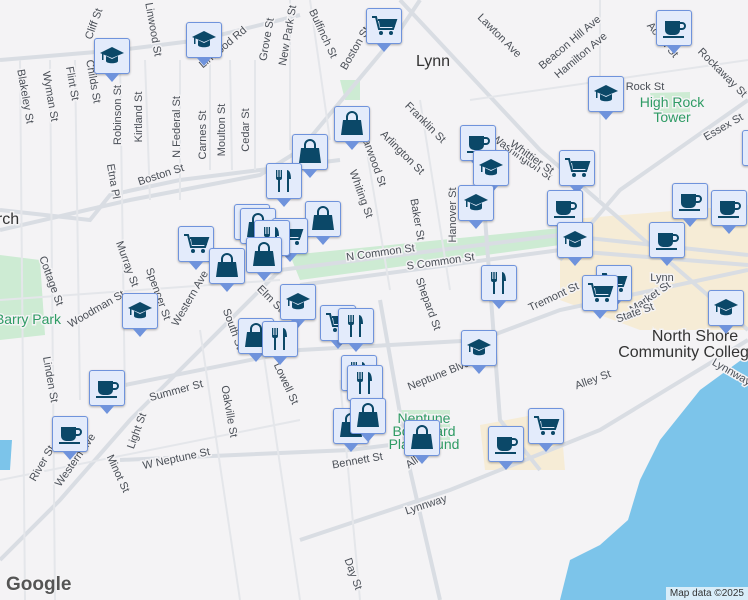  I want to click on street-label: New Park St, so click(288, 35).